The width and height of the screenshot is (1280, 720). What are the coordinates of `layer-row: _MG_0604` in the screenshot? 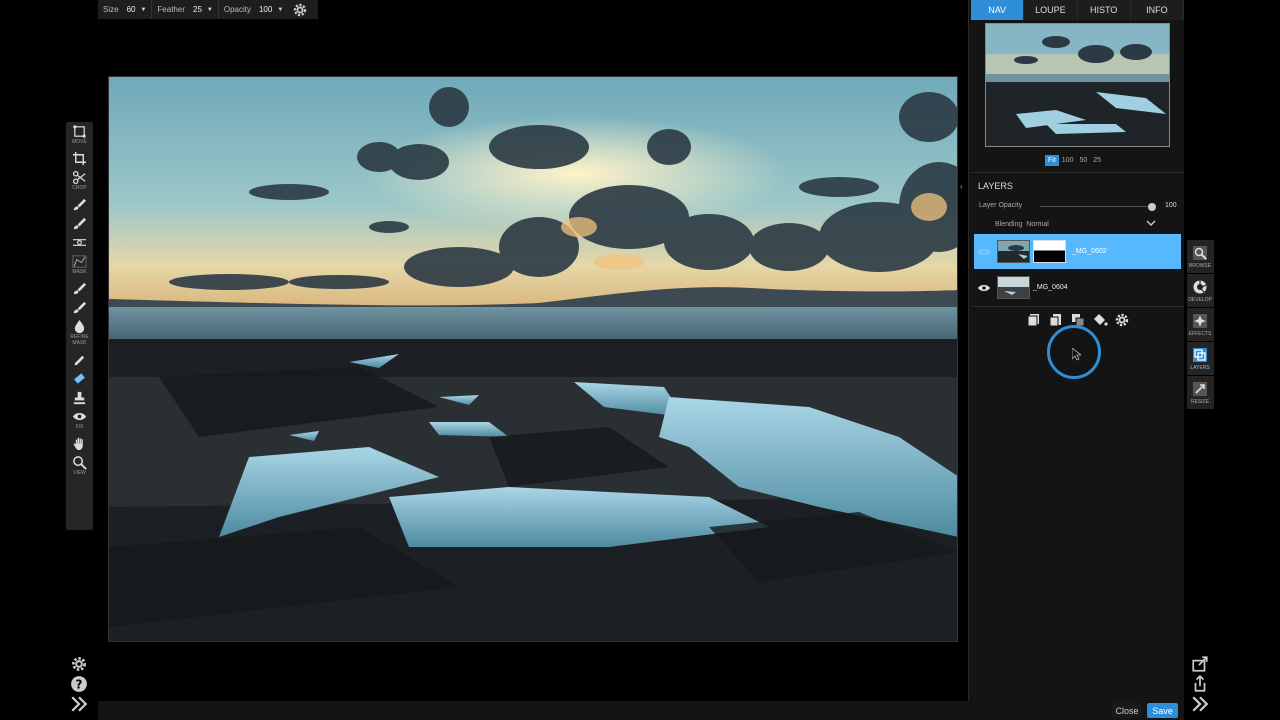 It's located at (1077, 287).